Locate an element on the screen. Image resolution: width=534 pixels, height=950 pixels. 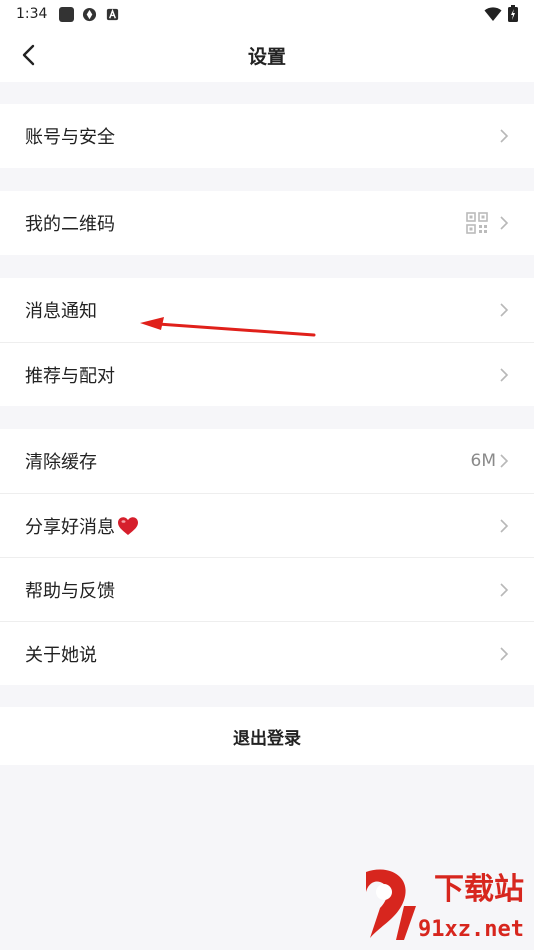
watermark-text-cn: 下载站 is located at coordinates (479, 889).